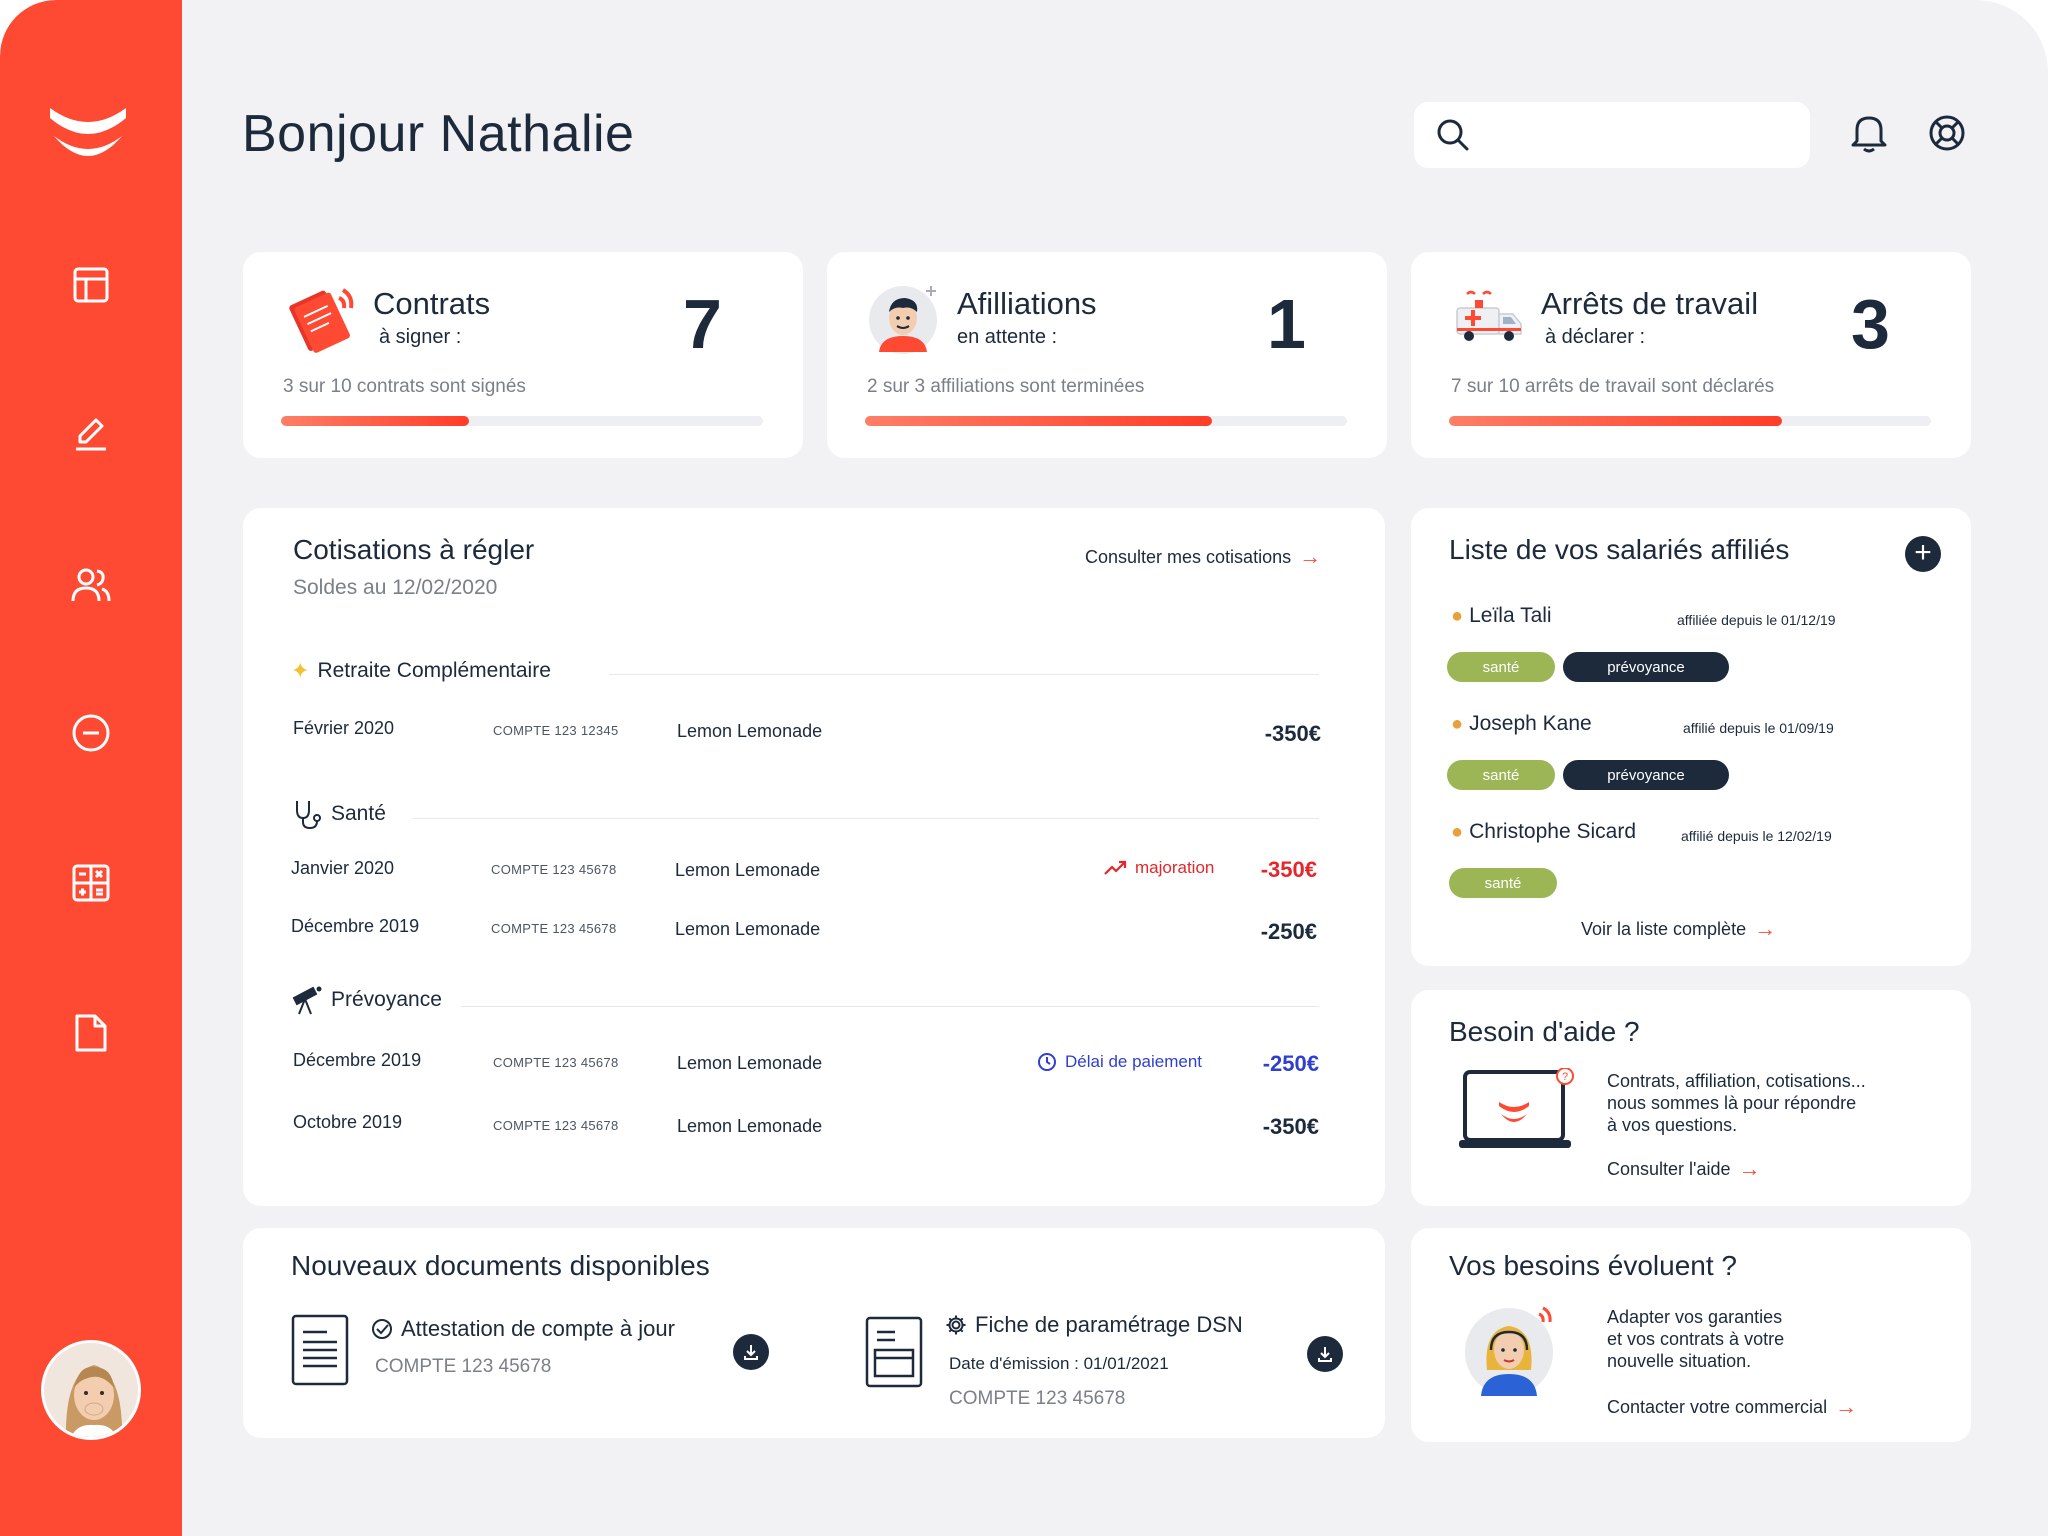  I want to click on stat-description: 2 sur 3 affiliations sont terminées, so click(1006, 386).